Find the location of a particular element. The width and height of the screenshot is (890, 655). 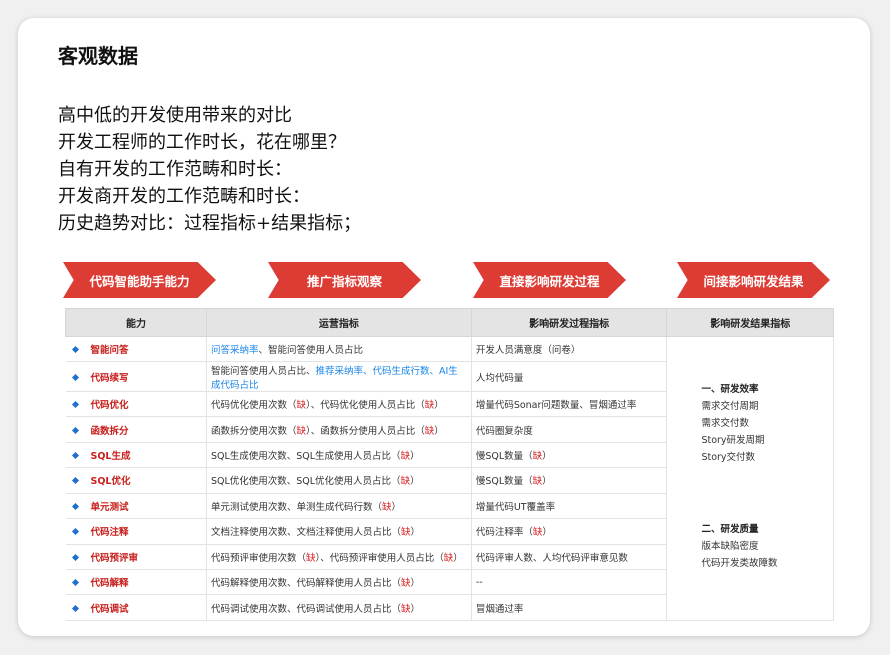

result-item: 版本缺陷密度 is located at coordinates (730, 546).